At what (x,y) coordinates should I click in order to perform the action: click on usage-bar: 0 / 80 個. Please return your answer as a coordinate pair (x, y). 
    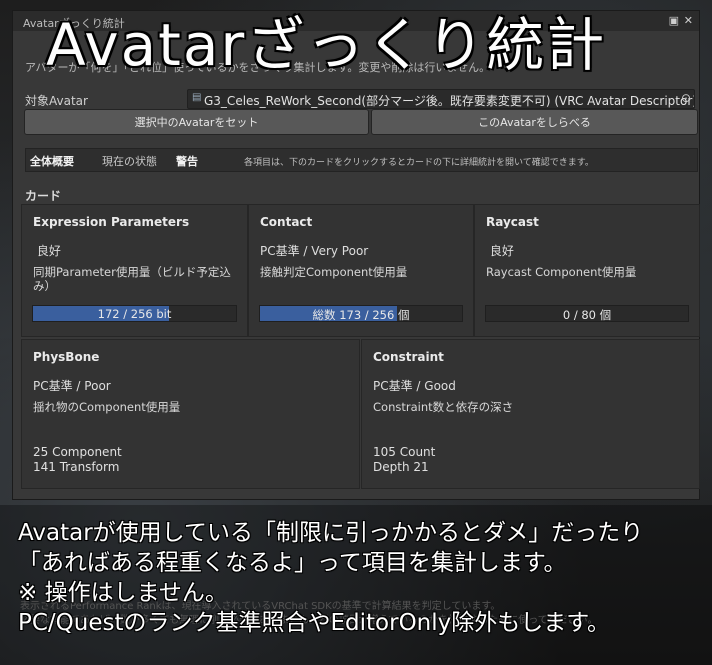
    Looking at the image, I should click on (587, 313).